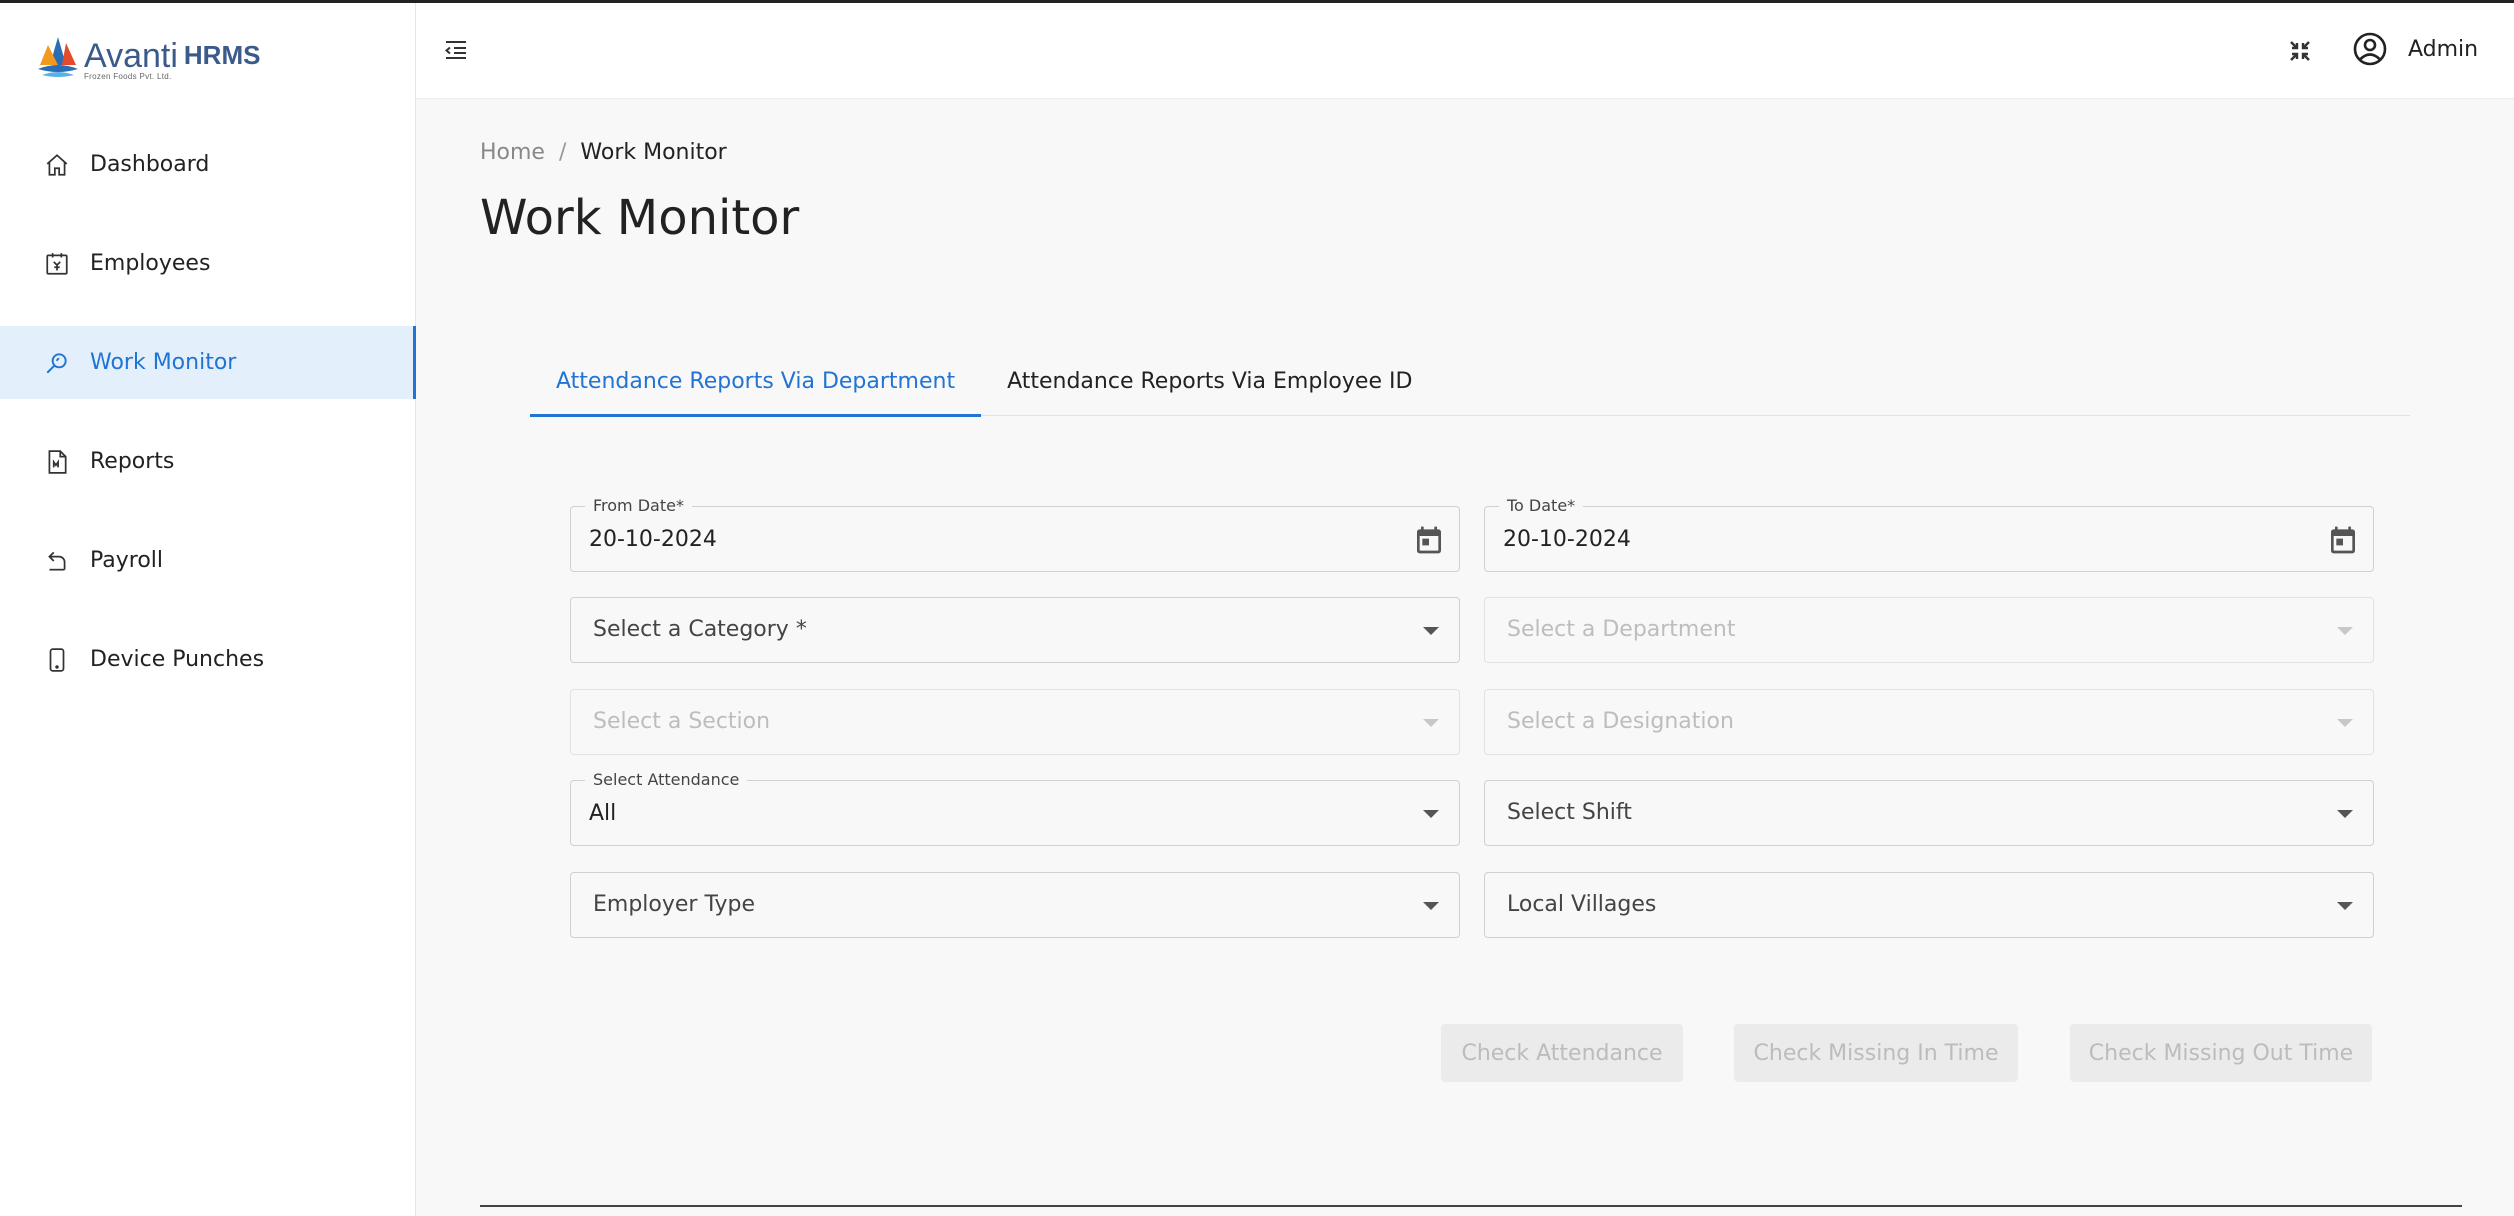 Image resolution: width=2514 pixels, height=1216 pixels. I want to click on to-date-label: To Date*, so click(1541, 505).